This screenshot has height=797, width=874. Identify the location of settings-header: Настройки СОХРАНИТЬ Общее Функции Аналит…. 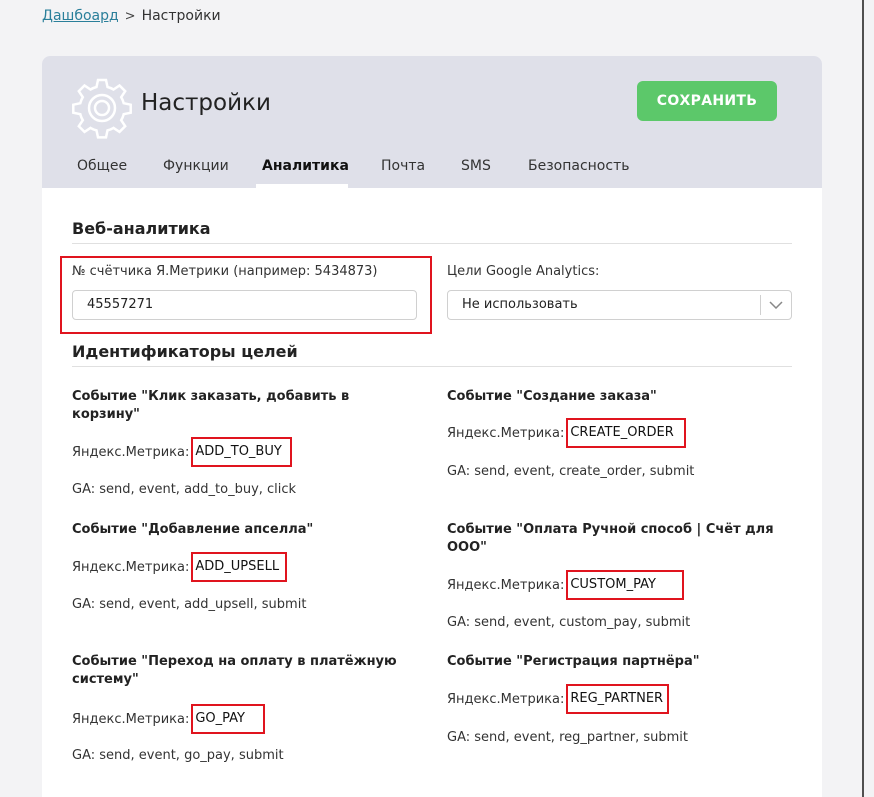
(432, 122).